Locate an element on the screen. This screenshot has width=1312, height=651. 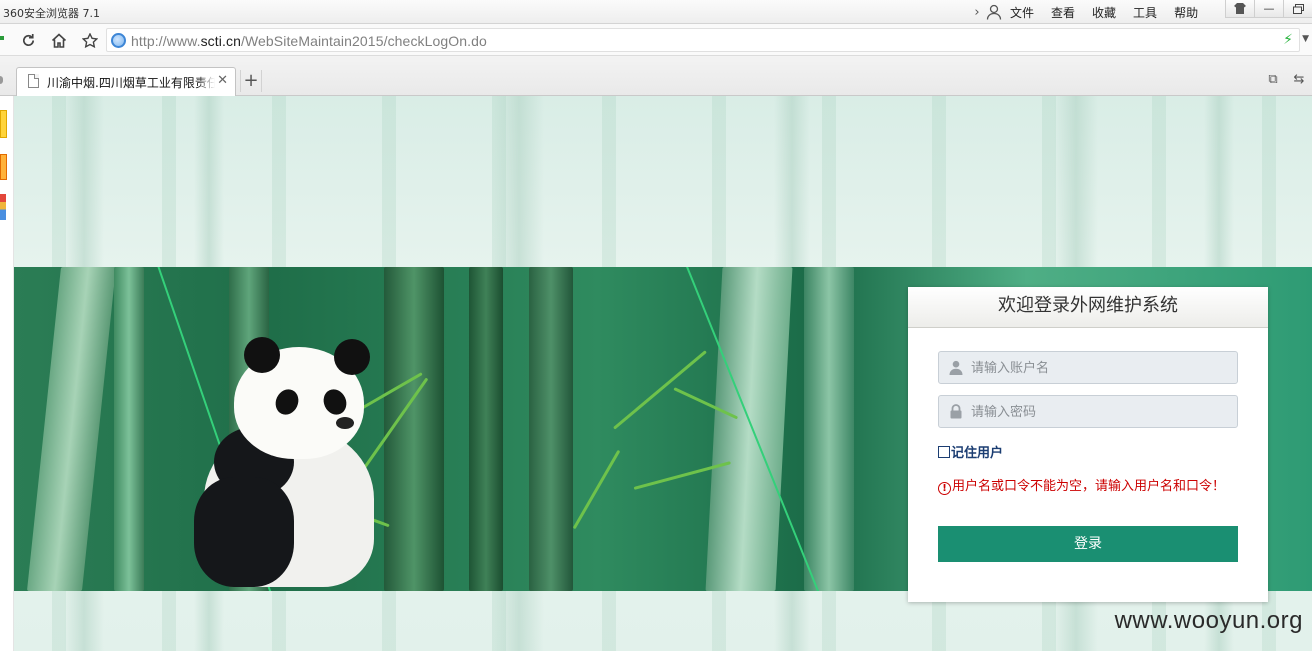
username-field is located at coordinates (1088, 367).